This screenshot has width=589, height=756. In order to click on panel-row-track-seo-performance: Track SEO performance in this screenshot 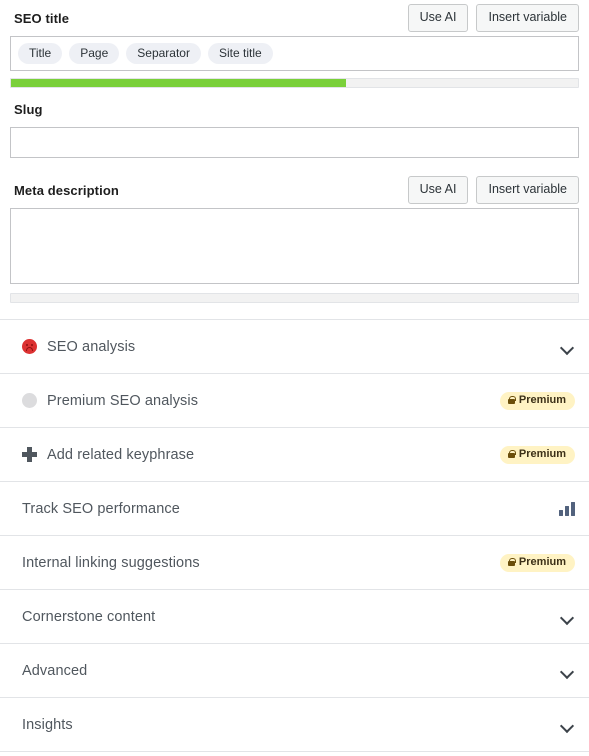, I will do `click(294, 509)`.